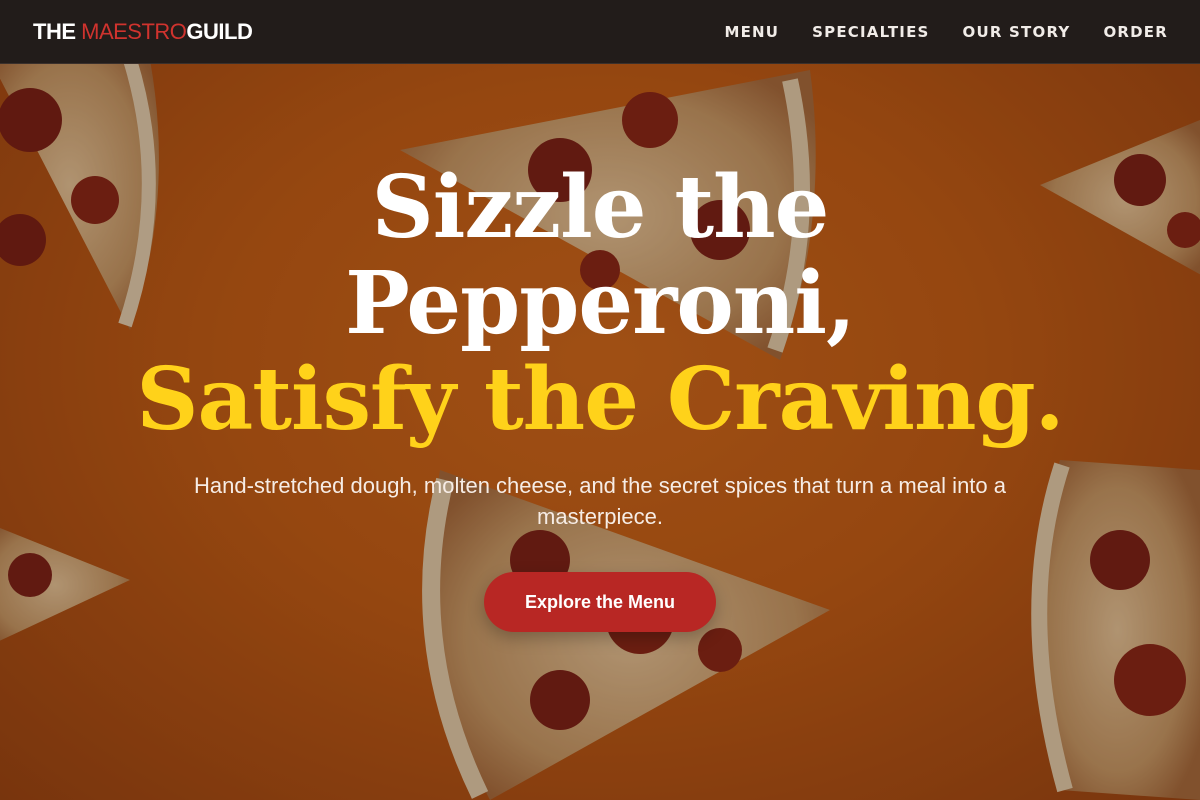 This screenshot has height=800, width=1200. Describe the element at coordinates (1017, 32) in the screenshot. I see `nav-item-our-story: OUR STORY` at that location.